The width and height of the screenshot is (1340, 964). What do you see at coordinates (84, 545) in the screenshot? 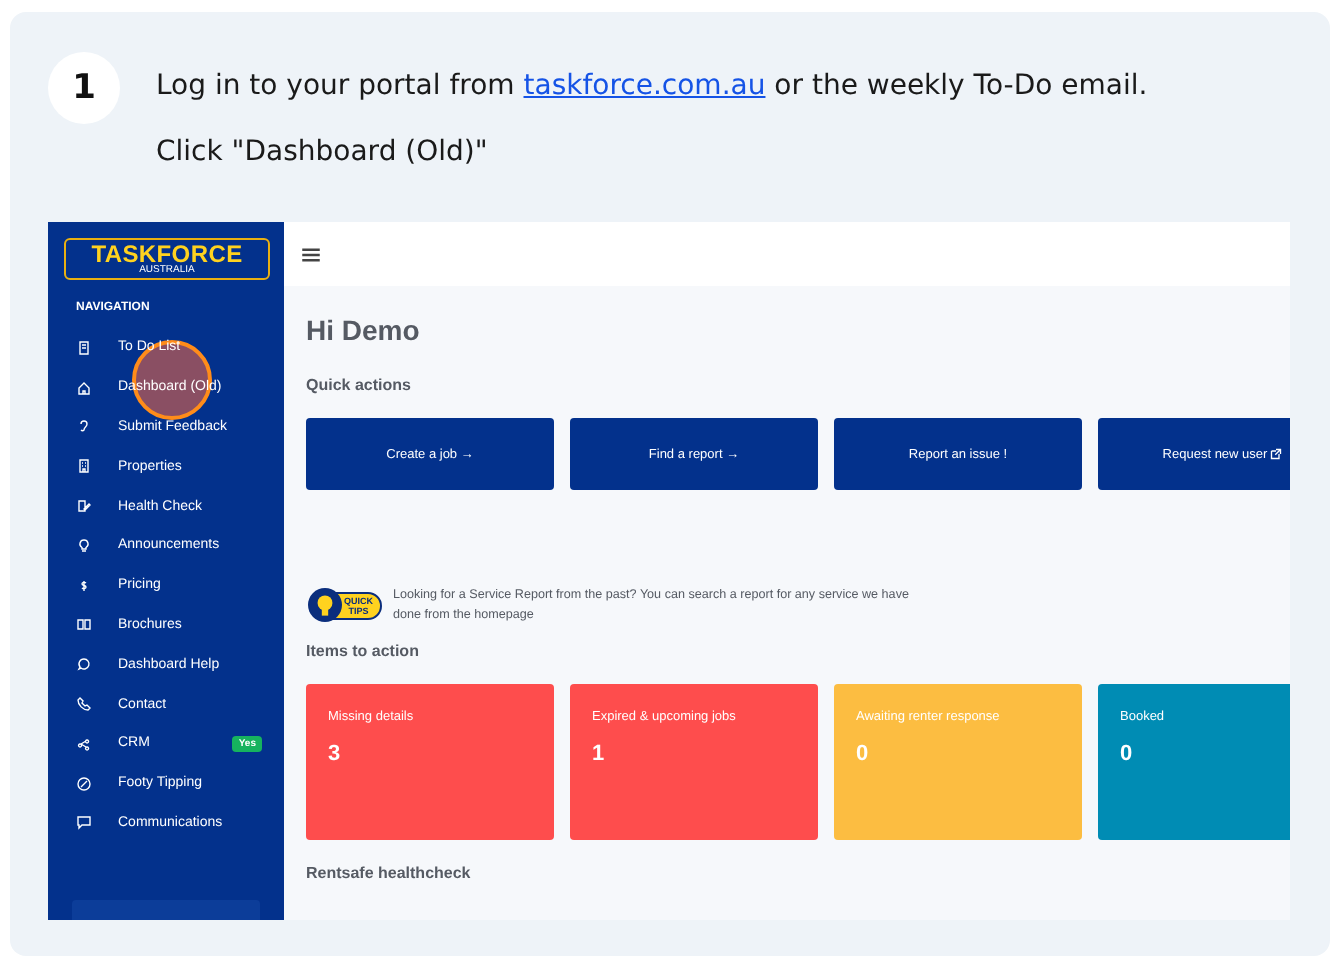
I see `bulb-icon` at bounding box center [84, 545].